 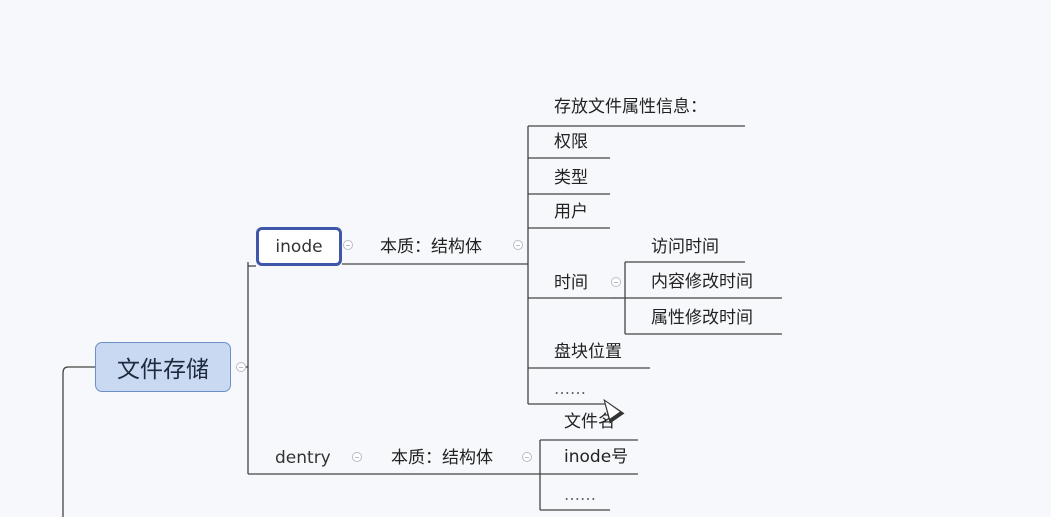 What do you see at coordinates (163, 370) in the screenshot?
I see `root-node-label: 文件存储` at bounding box center [163, 370].